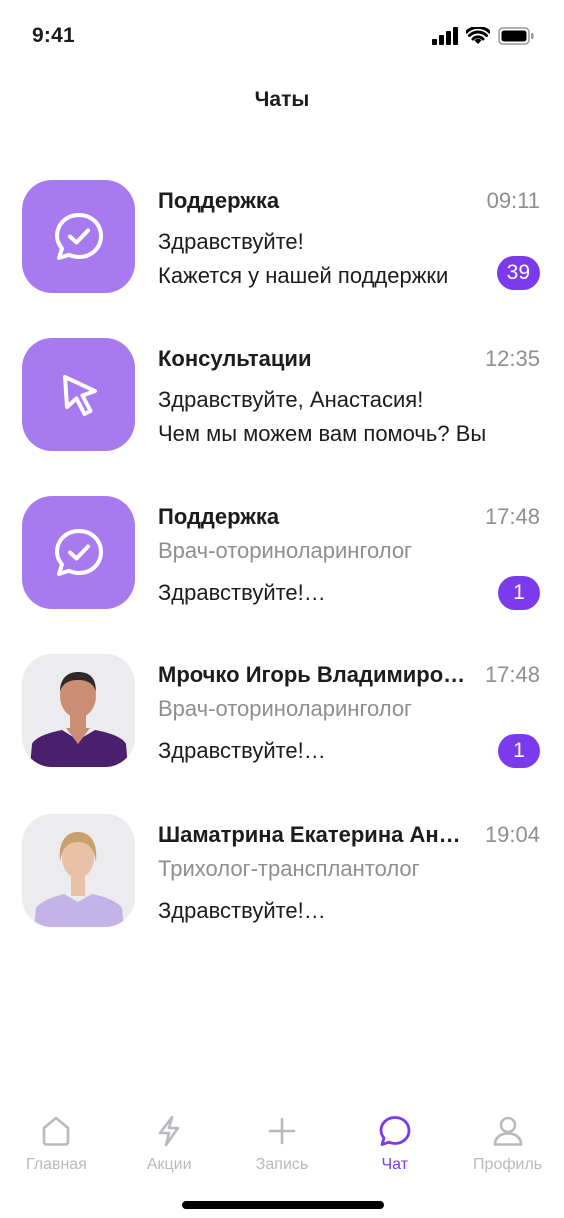 The height and width of the screenshot is (1218, 564). I want to click on status-time: 9:41, so click(53, 35).